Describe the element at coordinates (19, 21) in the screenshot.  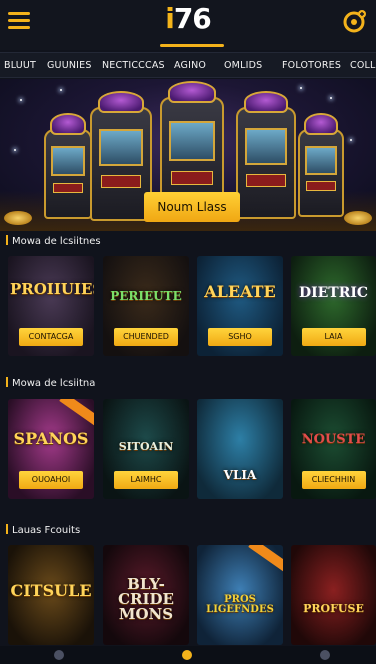
I see `hamburger-menu-icon` at that location.